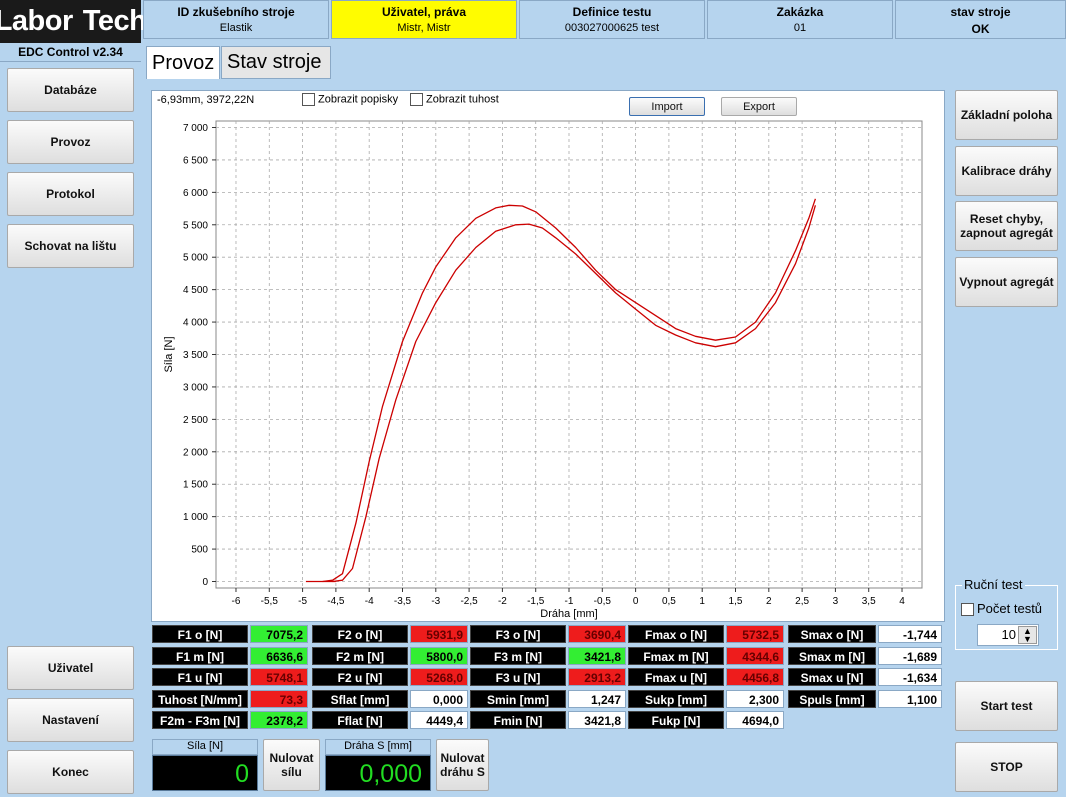 The image size is (1066, 797). I want to click on result-value: 4449,4, so click(439, 720).